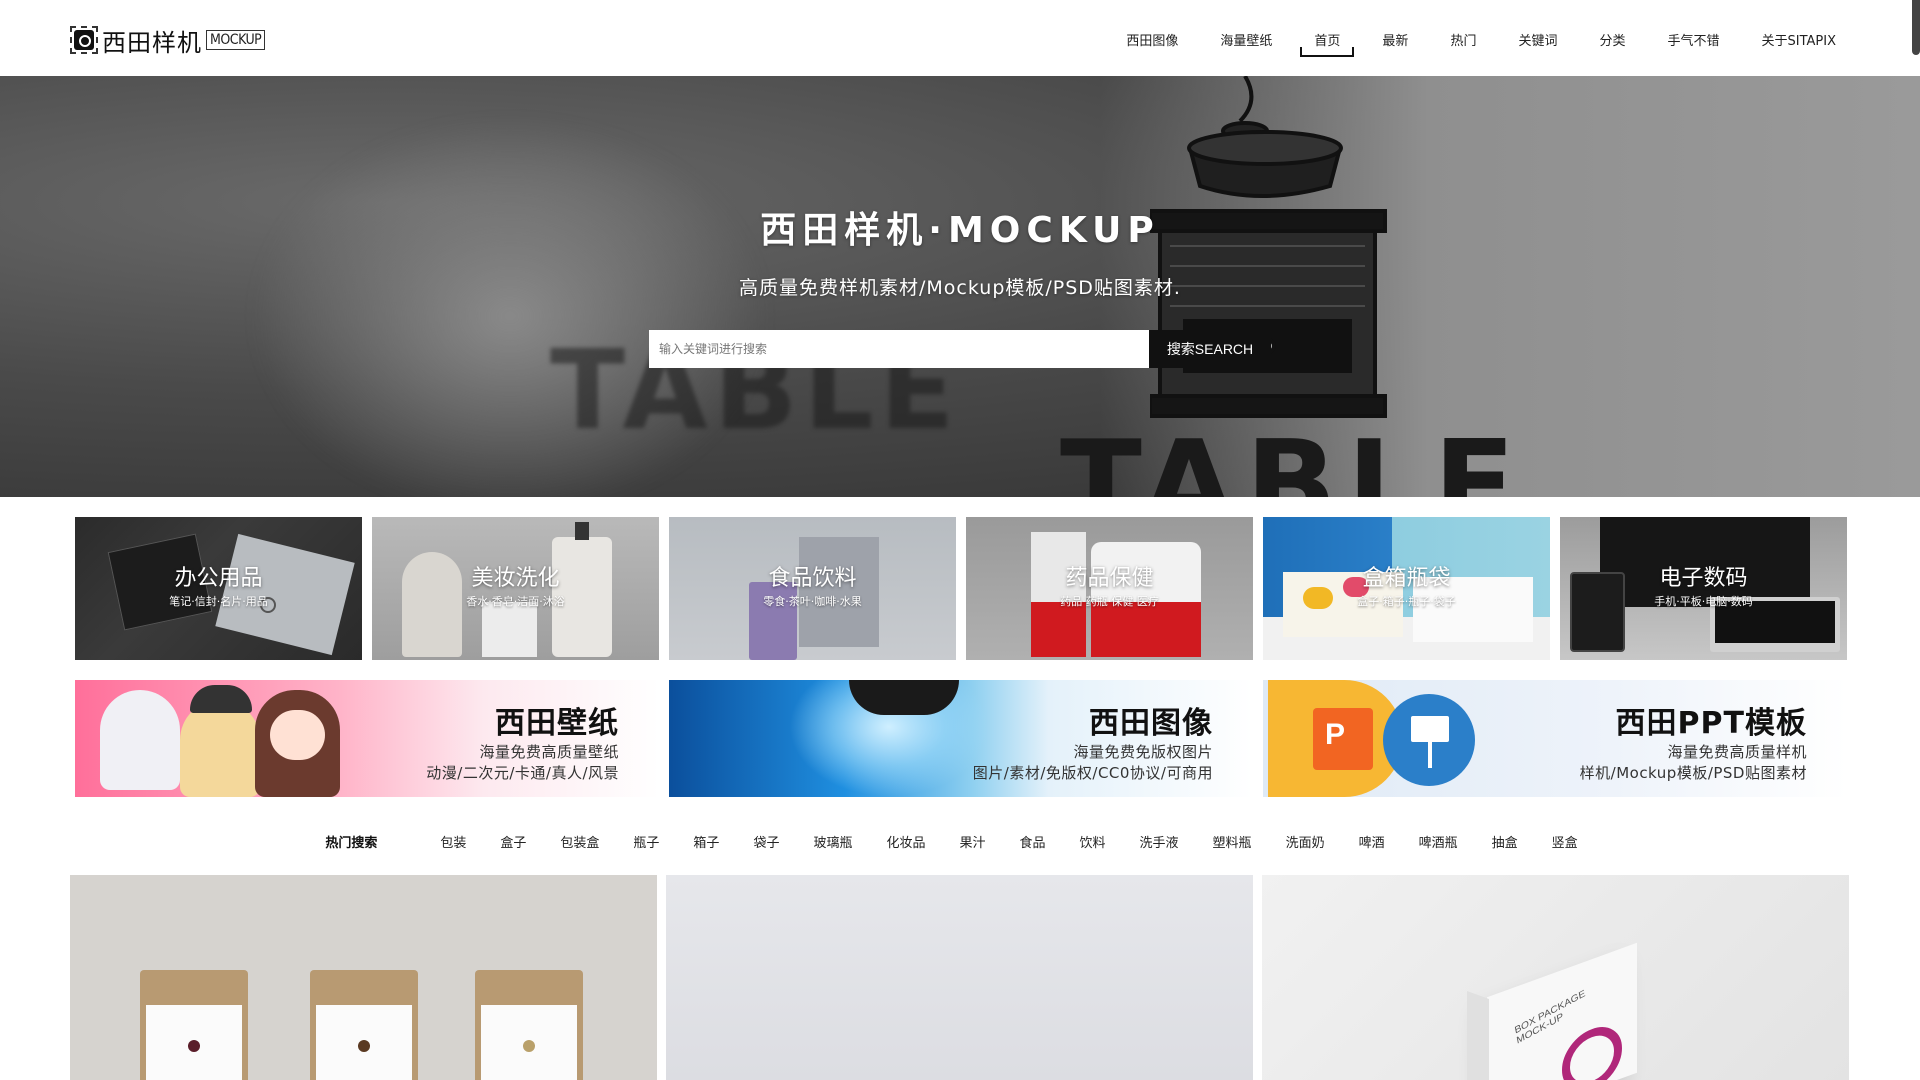 The image size is (1920, 1080). What do you see at coordinates (1246, 40) in the screenshot?
I see `nav-item-wallpapers: 海量壁纸` at bounding box center [1246, 40].